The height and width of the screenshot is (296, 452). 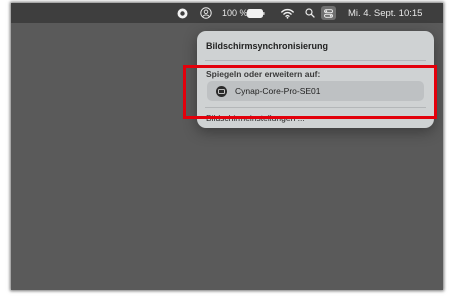 What do you see at coordinates (267, 46) in the screenshot?
I see `menu-title: Bildschirmsynchronisierung` at bounding box center [267, 46].